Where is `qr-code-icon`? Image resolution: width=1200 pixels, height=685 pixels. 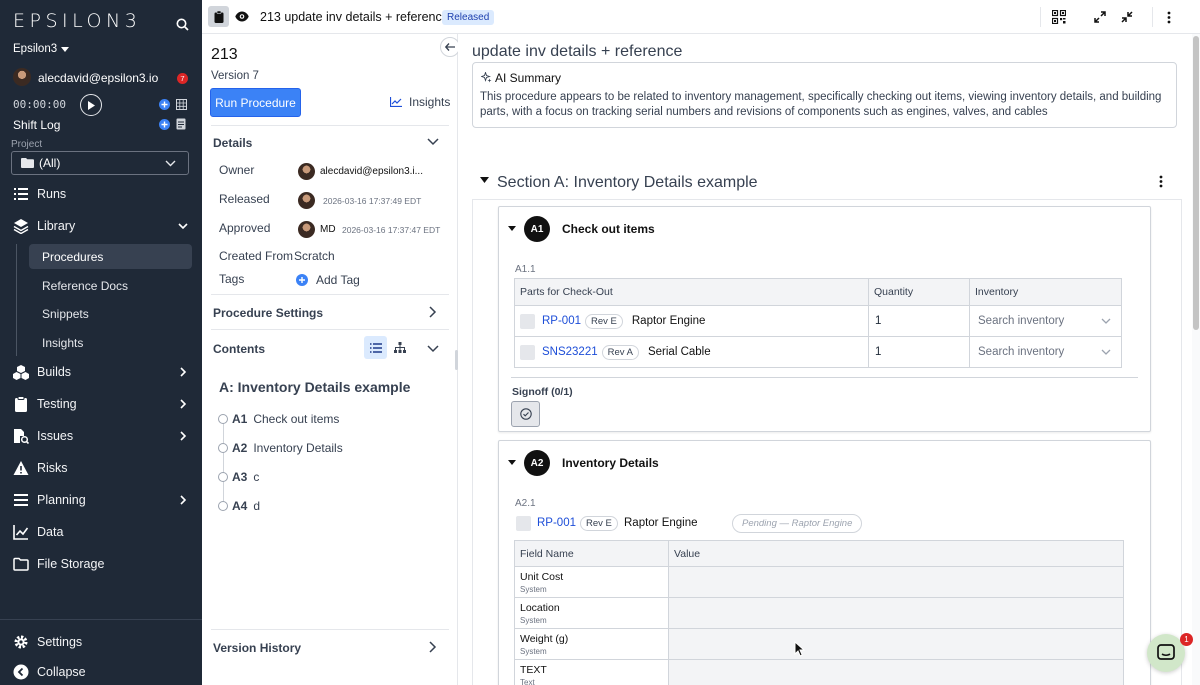
qr-code-icon is located at coordinates (1059, 17).